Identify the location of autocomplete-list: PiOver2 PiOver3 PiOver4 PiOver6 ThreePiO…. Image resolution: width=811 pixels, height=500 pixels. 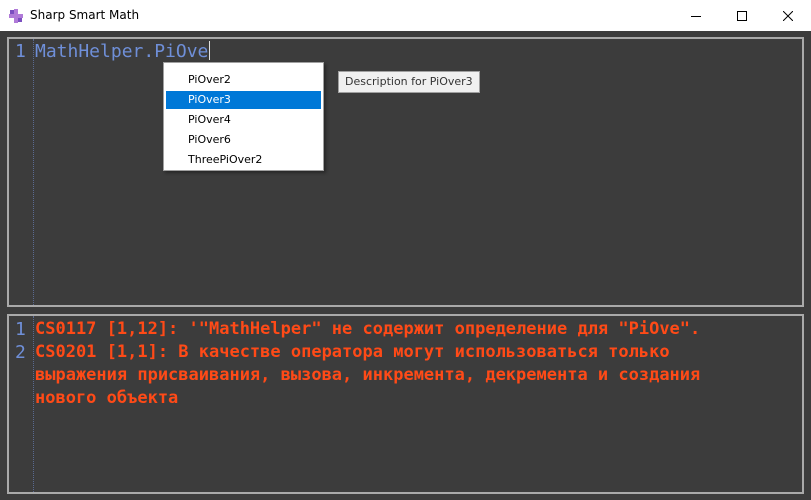
(243, 116).